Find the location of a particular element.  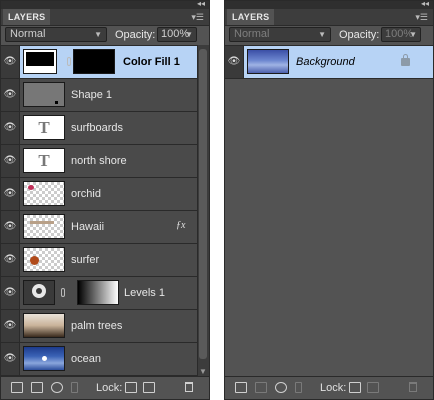

adjustment-gear-icon is located at coordinates (39, 292).